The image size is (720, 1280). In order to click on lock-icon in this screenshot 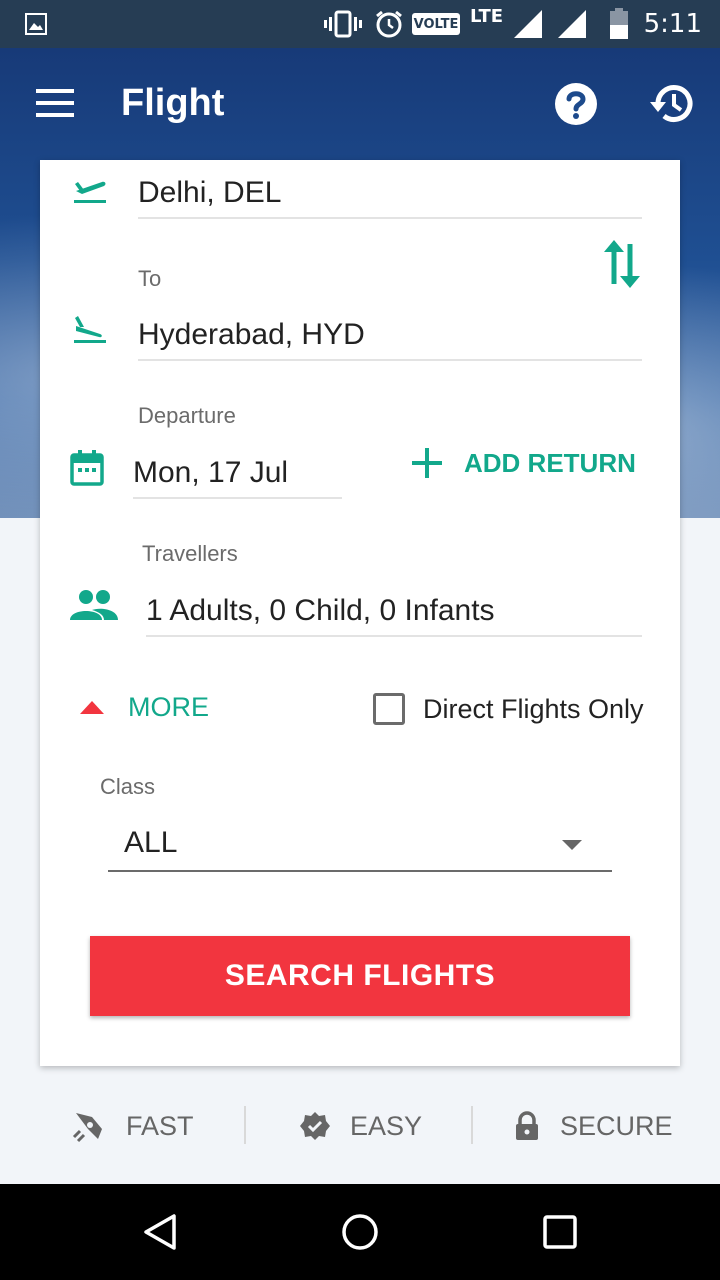, I will do `click(527, 1125)`.